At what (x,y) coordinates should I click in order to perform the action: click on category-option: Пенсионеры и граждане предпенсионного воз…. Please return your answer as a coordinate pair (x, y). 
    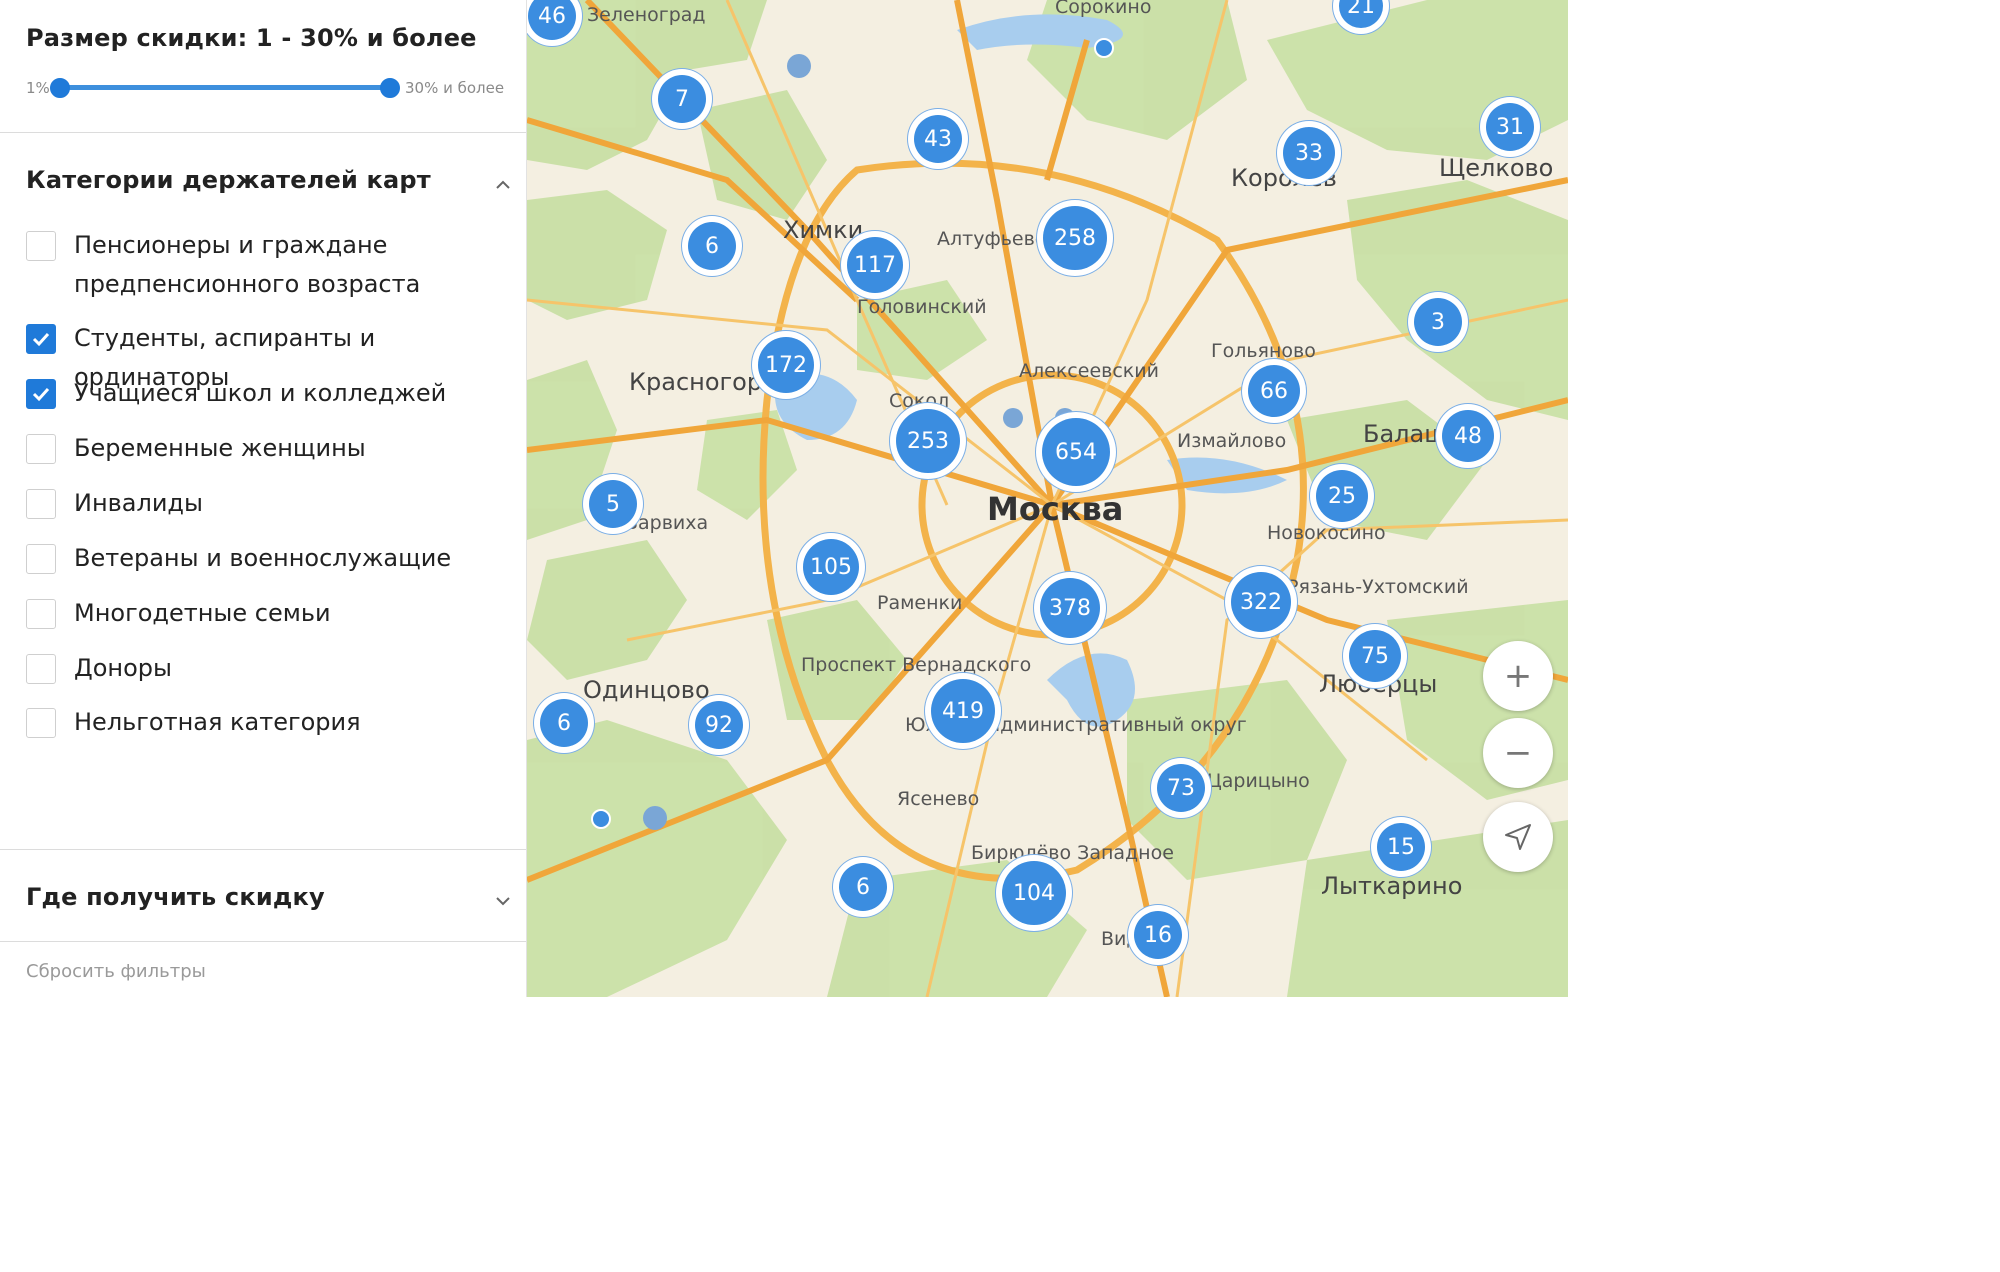
    Looking at the image, I should click on (266, 267).